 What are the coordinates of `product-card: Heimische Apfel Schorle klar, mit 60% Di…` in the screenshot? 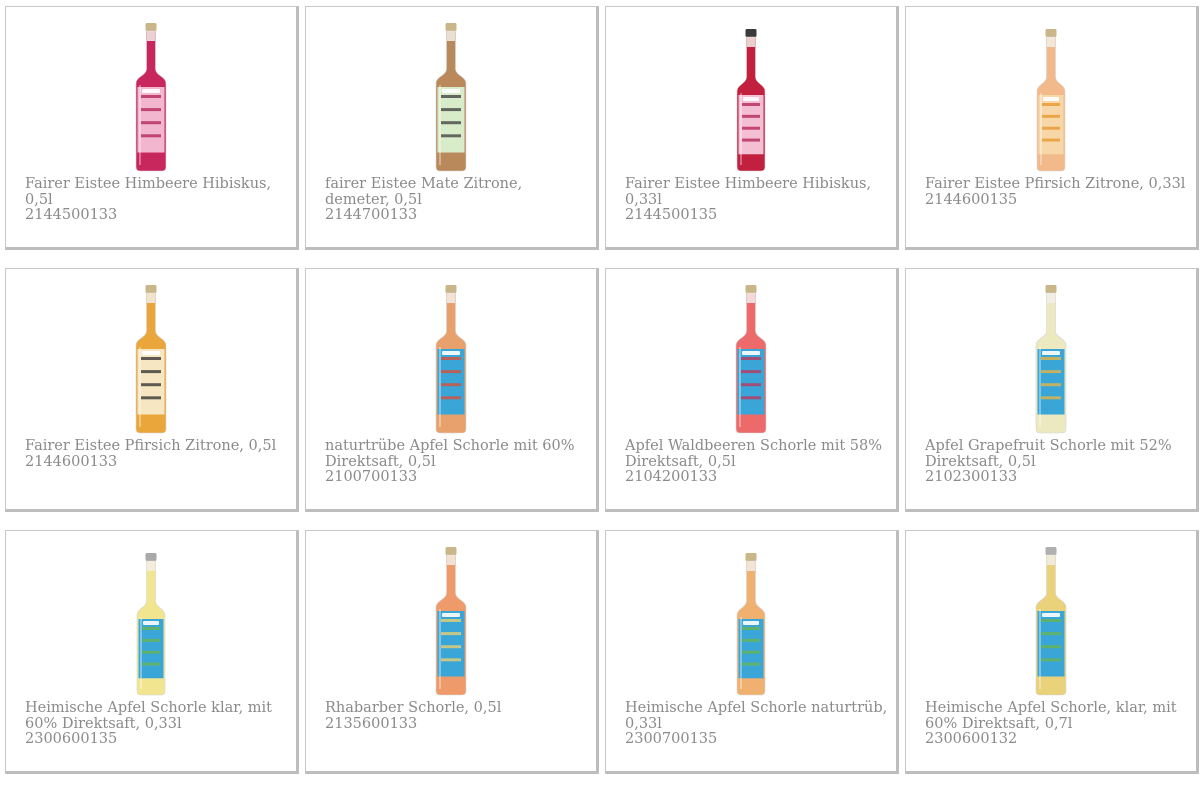 It's located at (152, 652).